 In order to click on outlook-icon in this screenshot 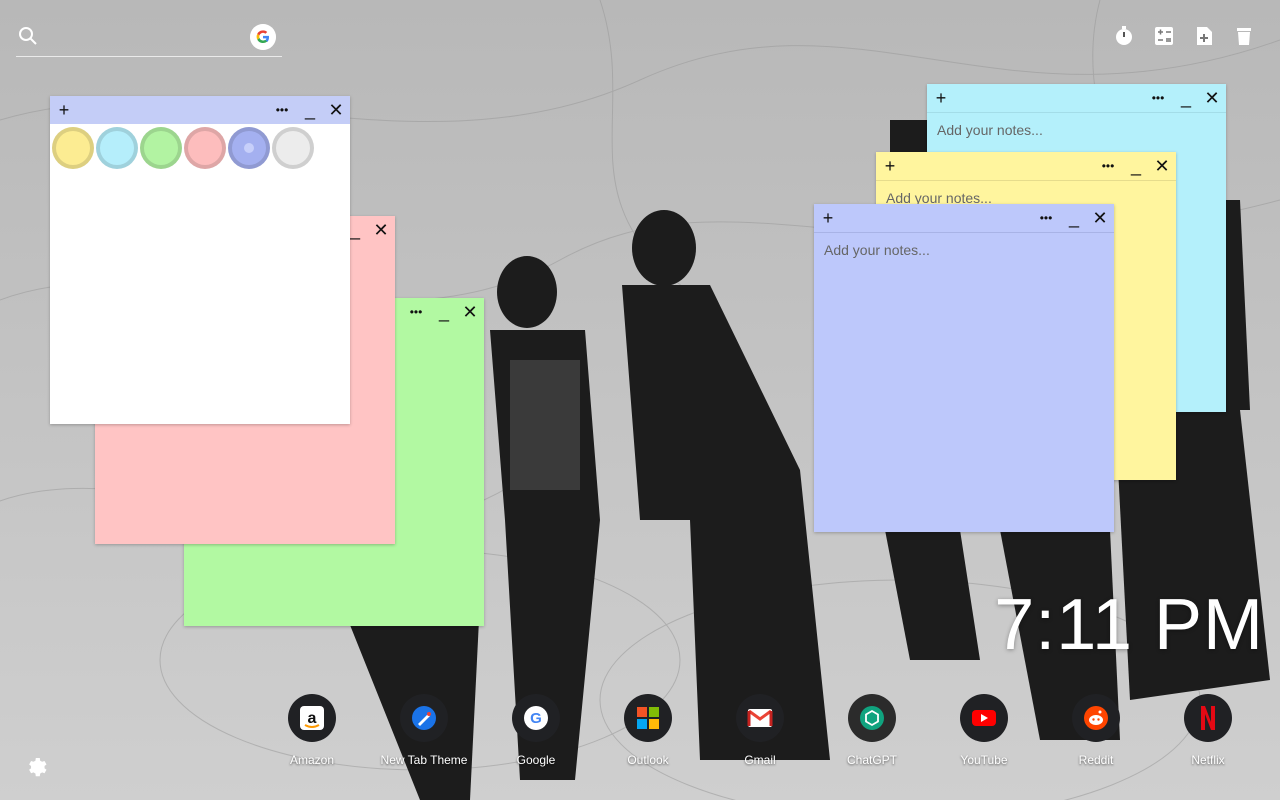, I will do `click(648, 718)`.